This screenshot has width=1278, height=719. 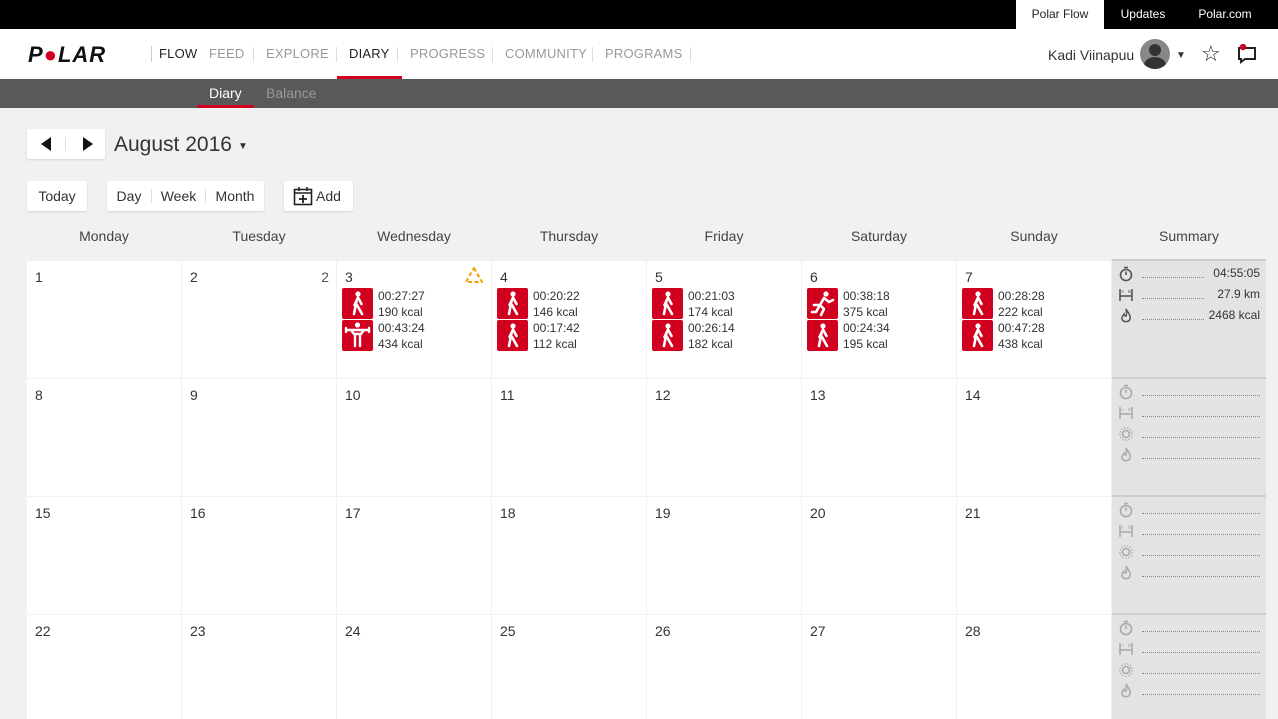 I want to click on polar-com-link: Polar.com, so click(x=1225, y=14).